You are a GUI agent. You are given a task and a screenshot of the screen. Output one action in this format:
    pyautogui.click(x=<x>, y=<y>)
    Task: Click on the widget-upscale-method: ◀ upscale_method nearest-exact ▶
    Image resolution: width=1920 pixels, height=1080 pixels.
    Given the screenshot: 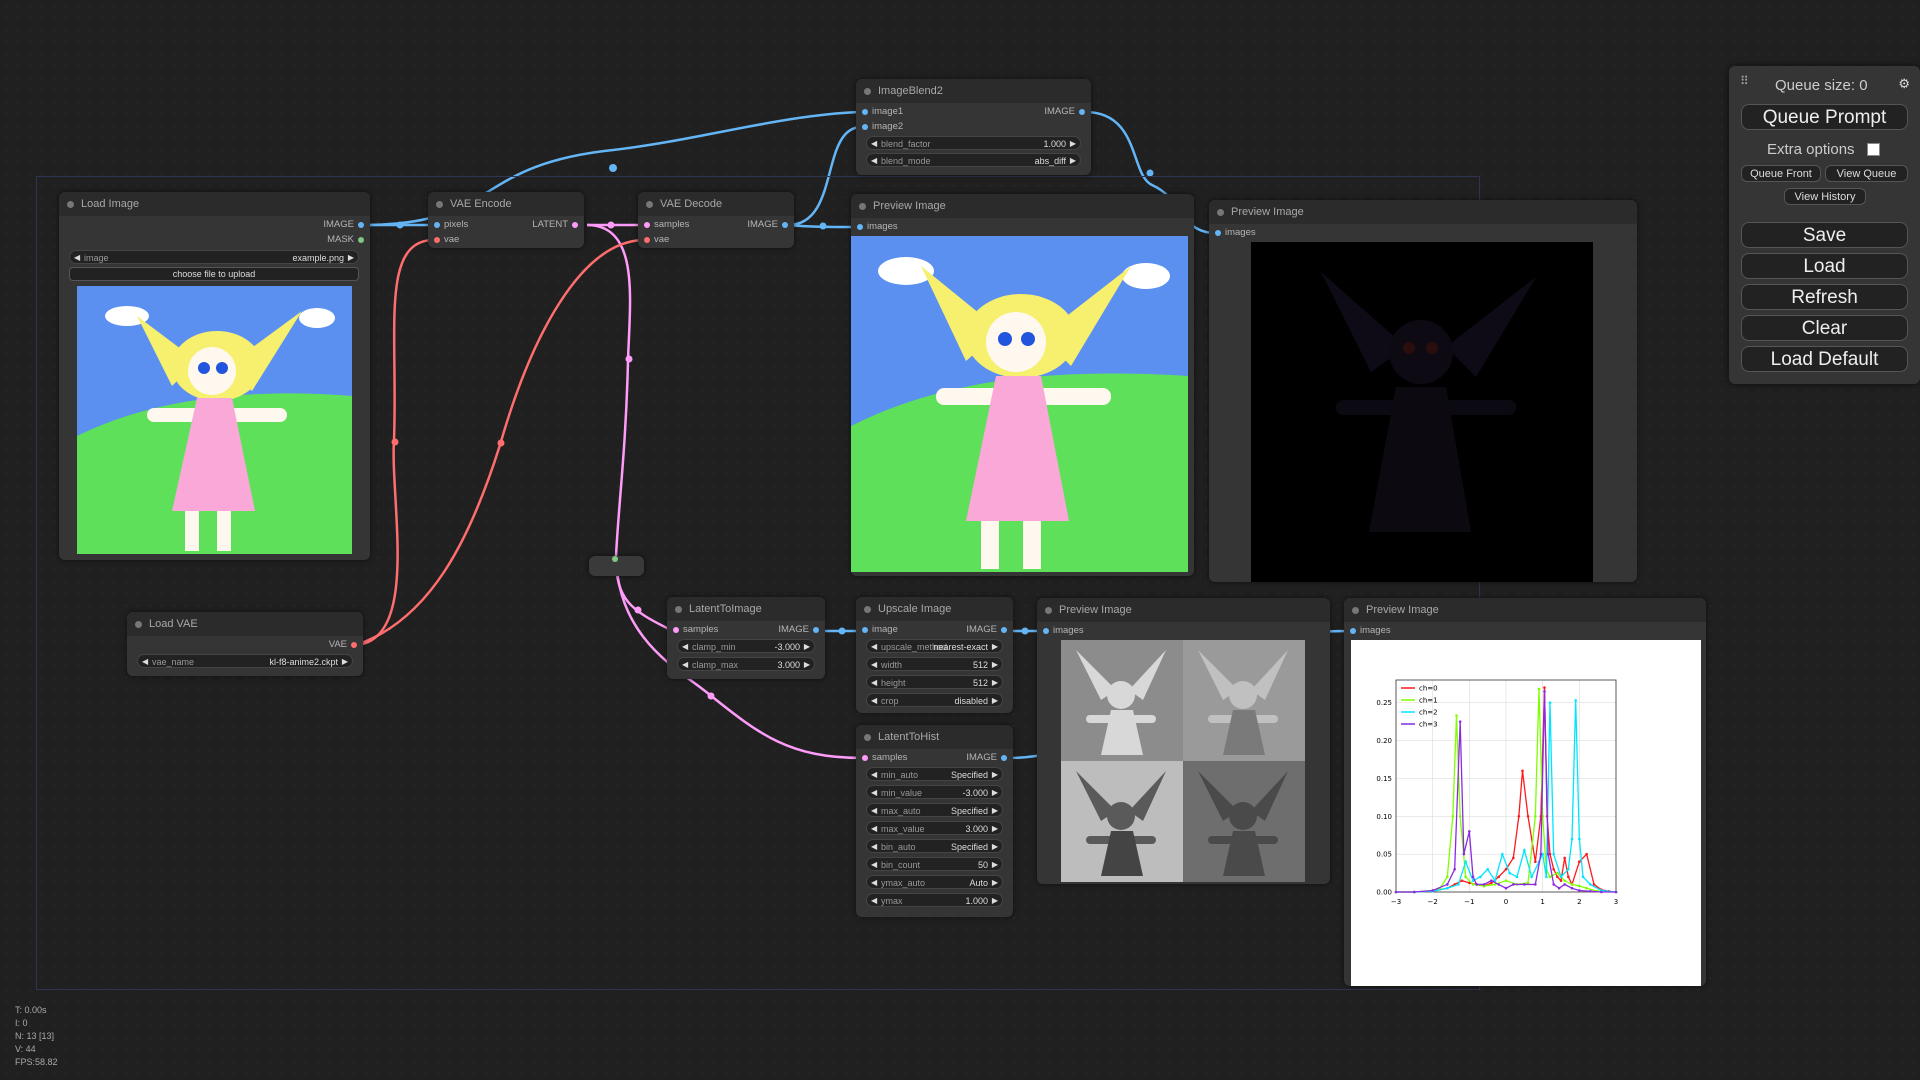 What is the action you would take?
    pyautogui.click(x=934, y=646)
    